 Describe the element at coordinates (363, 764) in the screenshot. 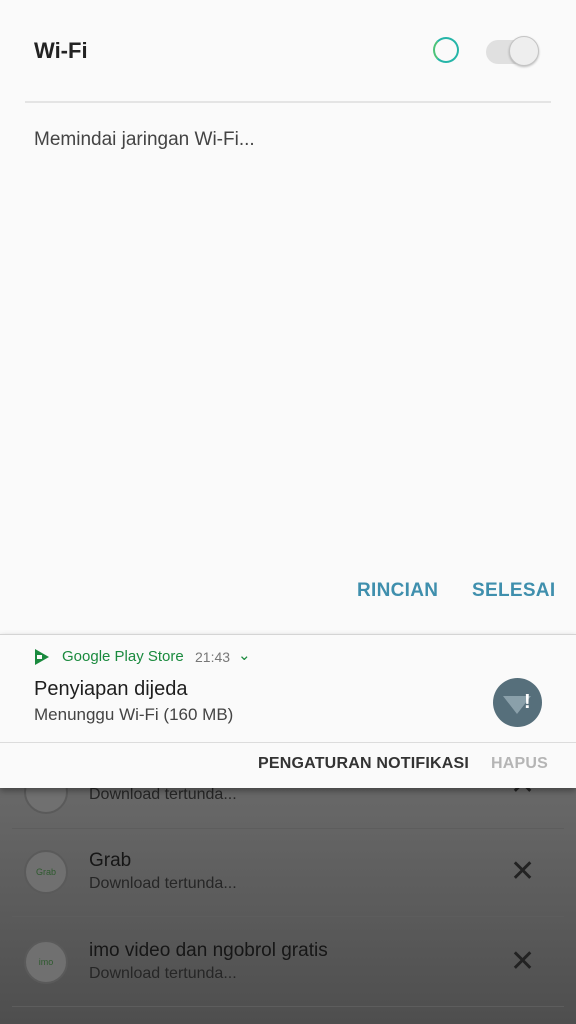

I see `notification-settings-button: PENGATURAN NOTIFIKASI` at that location.